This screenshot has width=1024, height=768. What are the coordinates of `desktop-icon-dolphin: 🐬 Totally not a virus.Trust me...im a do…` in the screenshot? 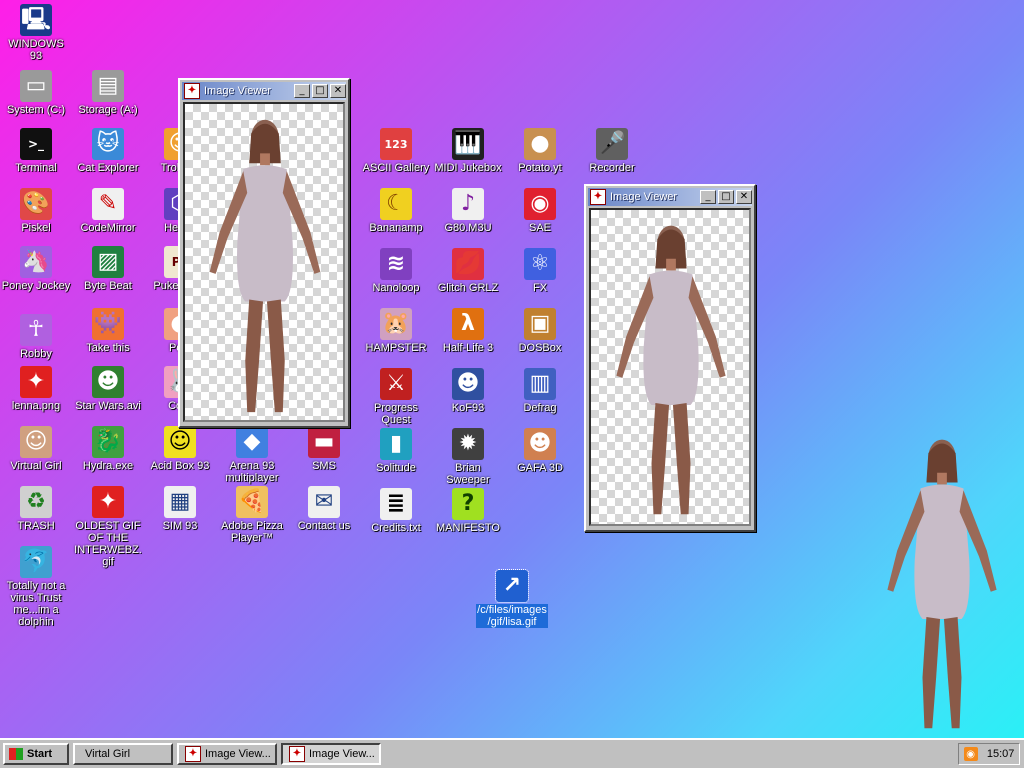 It's located at (36, 587).